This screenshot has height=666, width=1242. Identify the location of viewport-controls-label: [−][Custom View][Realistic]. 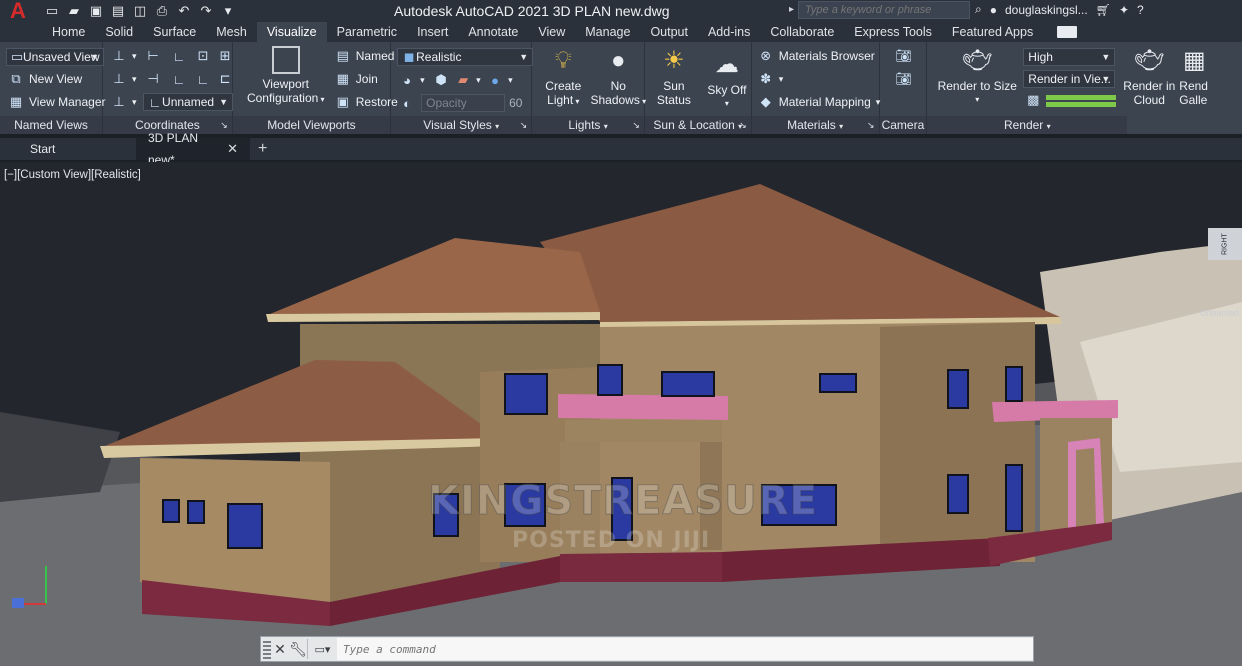
(72, 175).